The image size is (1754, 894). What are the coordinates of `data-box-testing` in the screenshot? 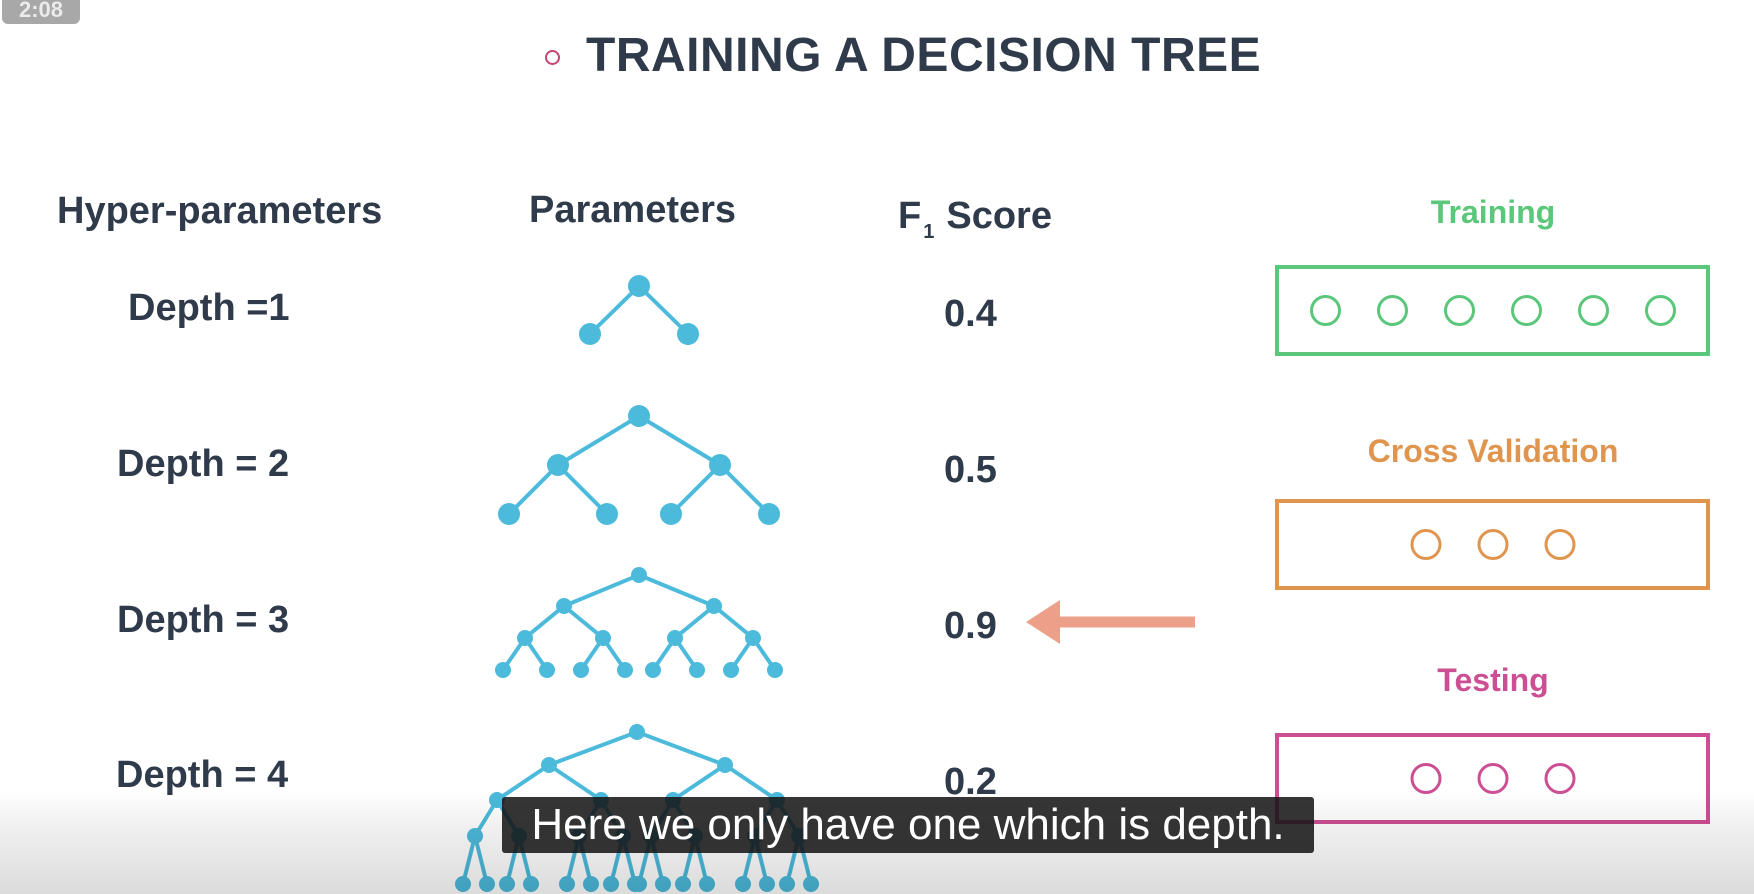 It's located at (1492, 778).